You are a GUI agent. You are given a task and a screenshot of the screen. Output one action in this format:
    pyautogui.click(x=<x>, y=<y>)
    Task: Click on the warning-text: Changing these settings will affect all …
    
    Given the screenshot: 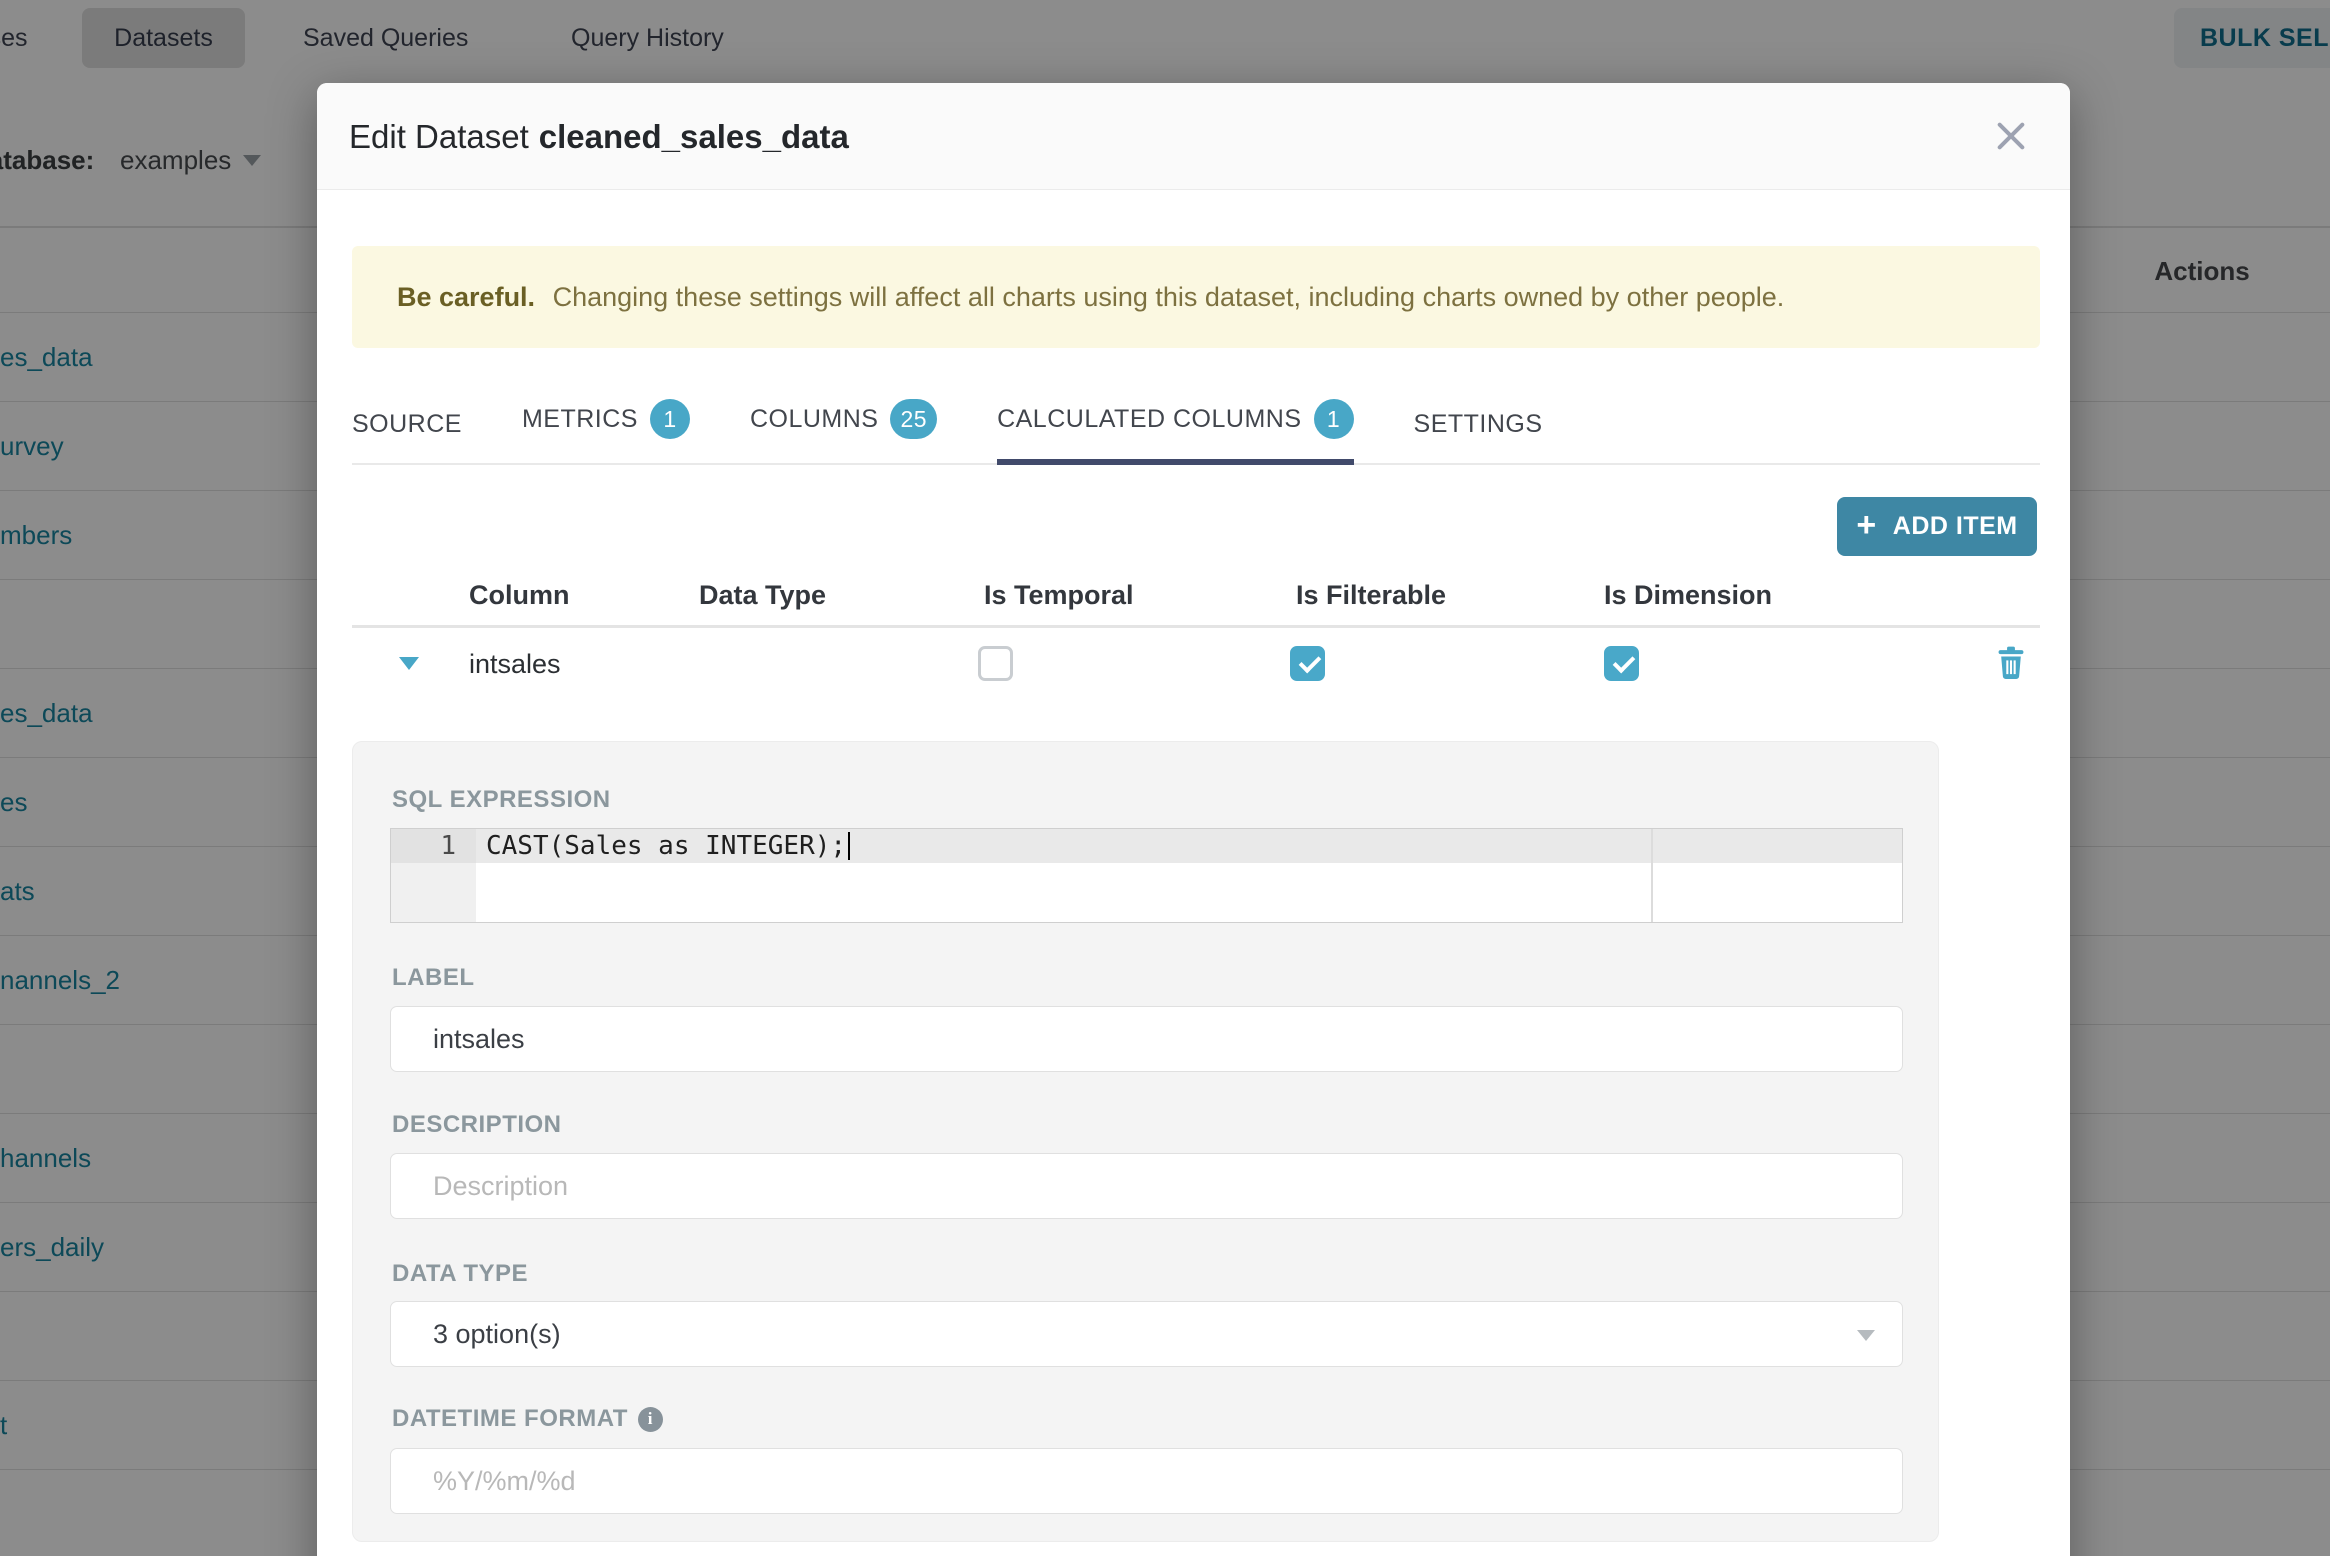 What is the action you would take?
    pyautogui.click(x=1168, y=296)
    